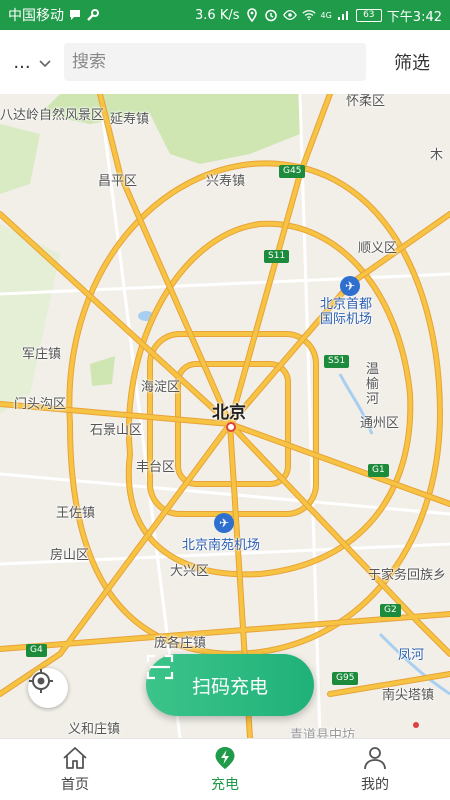  I want to click on carrier-name: 中国移动, so click(36, 16).